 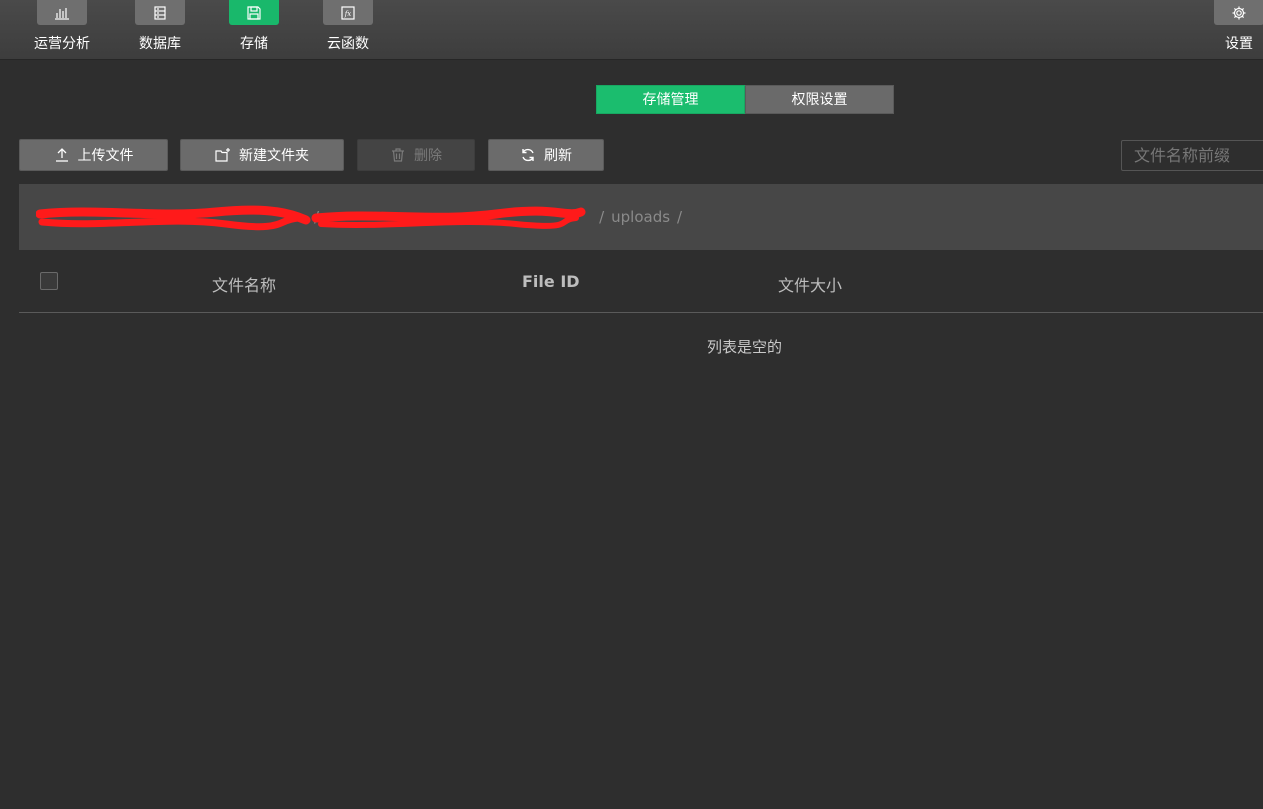 I want to click on gear-icon, so click(x=1238, y=12).